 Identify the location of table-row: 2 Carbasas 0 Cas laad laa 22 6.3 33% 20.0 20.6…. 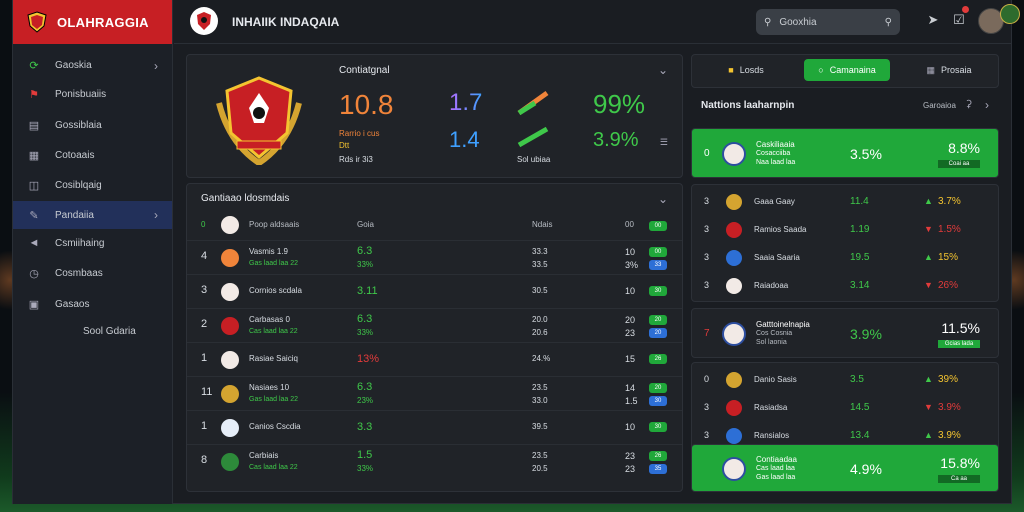
(434, 325).